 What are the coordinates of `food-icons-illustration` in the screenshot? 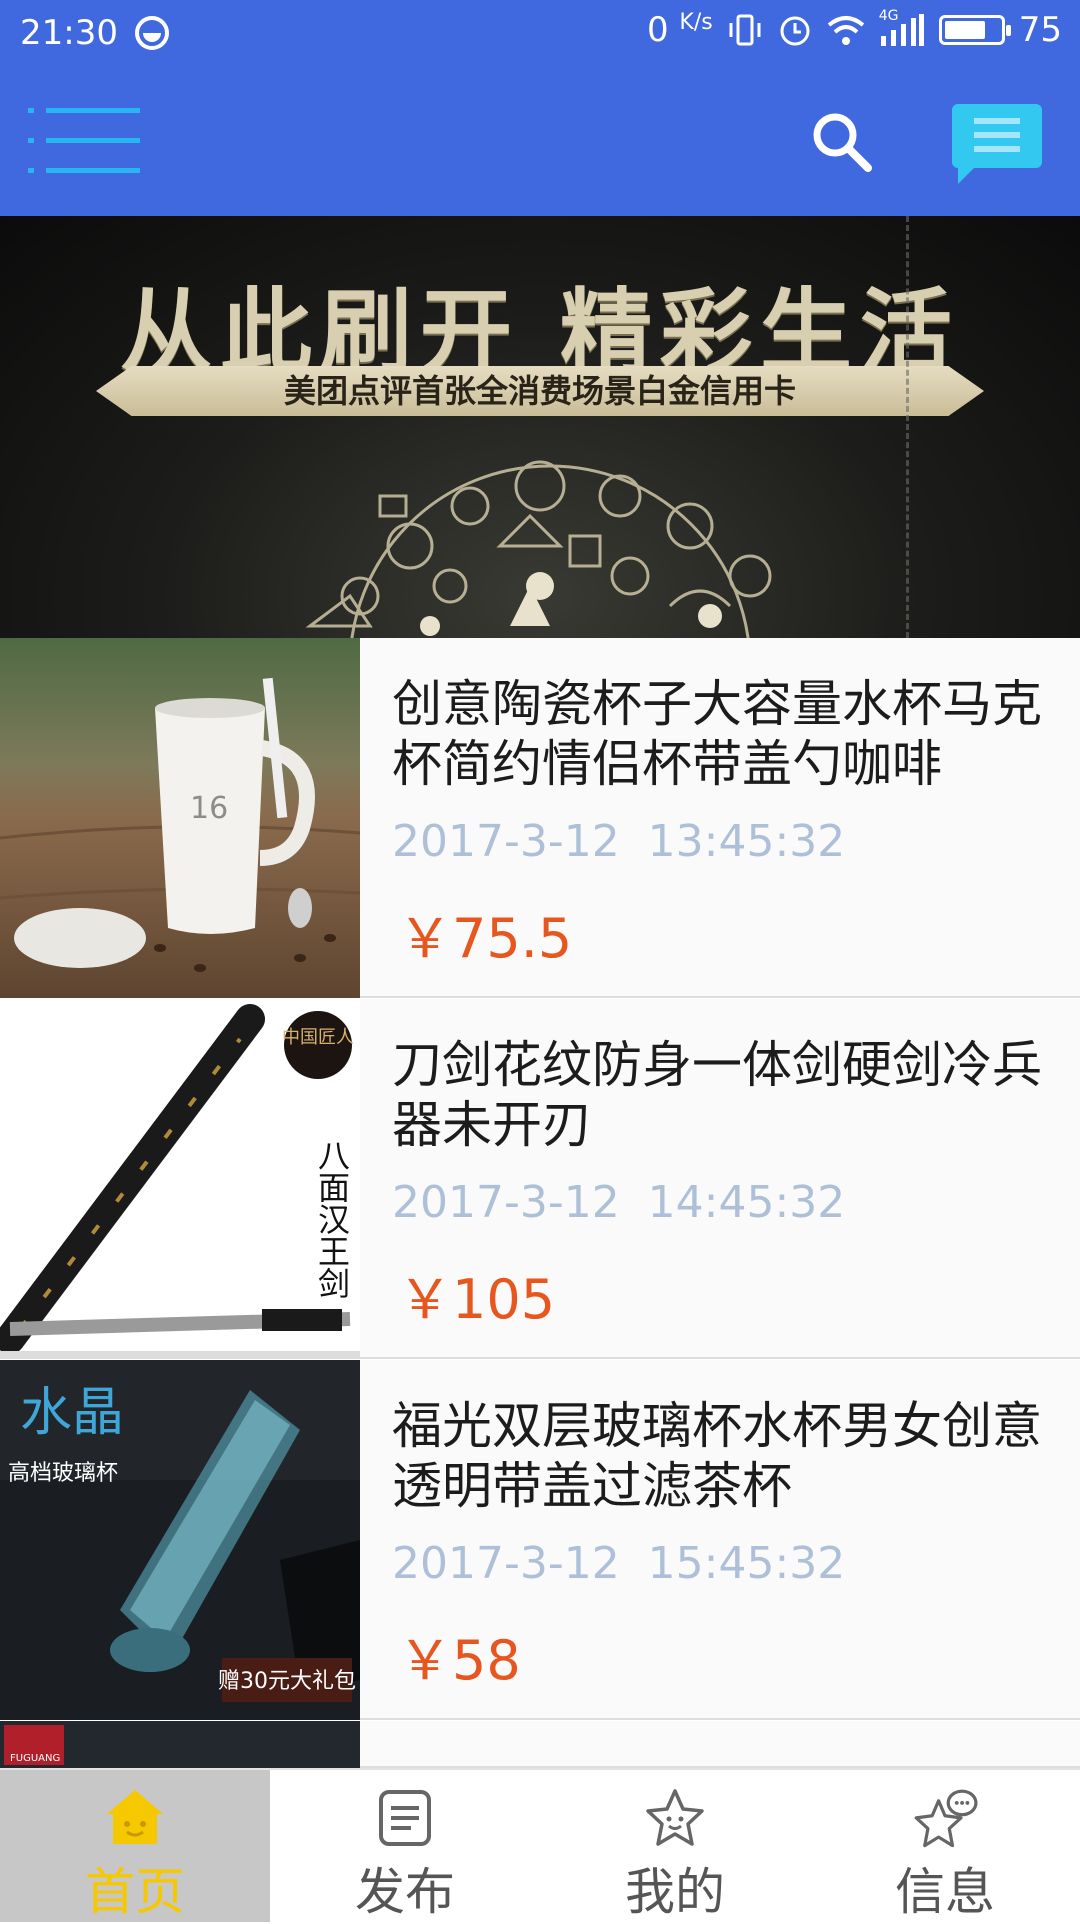 It's located at (538, 549).